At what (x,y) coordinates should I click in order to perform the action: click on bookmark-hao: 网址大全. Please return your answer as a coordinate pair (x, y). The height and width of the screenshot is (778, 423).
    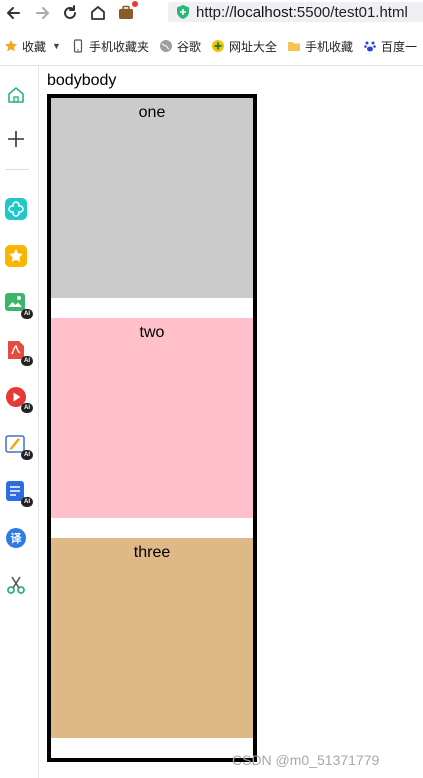
    Looking at the image, I should click on (244, 46).